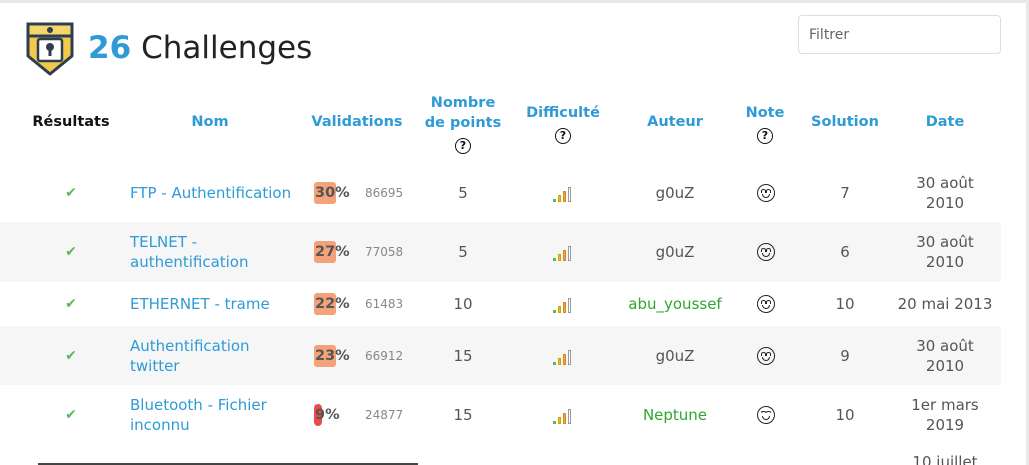 Image resolution: width=1029 pixels, height=465 pixels. What do you see at coordinates (210, 122) in the screenshot?
I see `column-name: Nom` at bounding box center [210, 122].